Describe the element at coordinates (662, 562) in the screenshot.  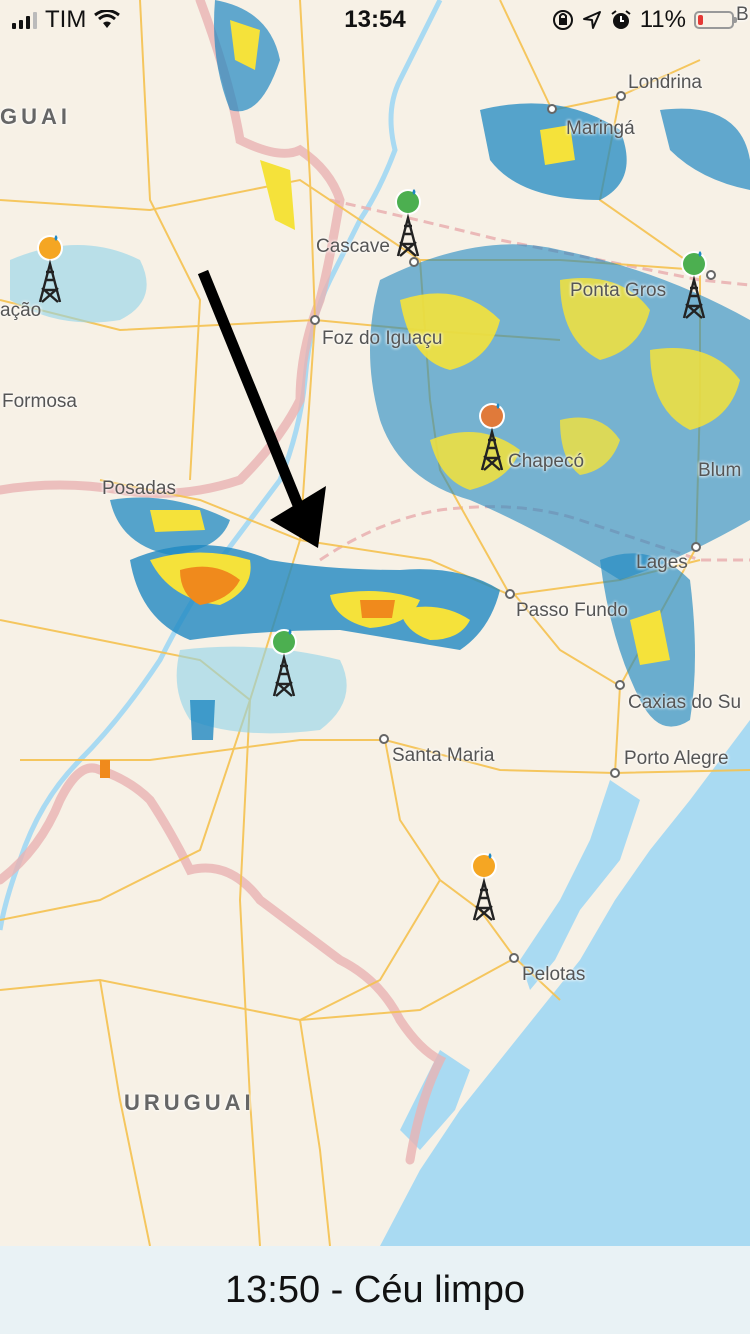
I see `label-lages: Lages` at that location.